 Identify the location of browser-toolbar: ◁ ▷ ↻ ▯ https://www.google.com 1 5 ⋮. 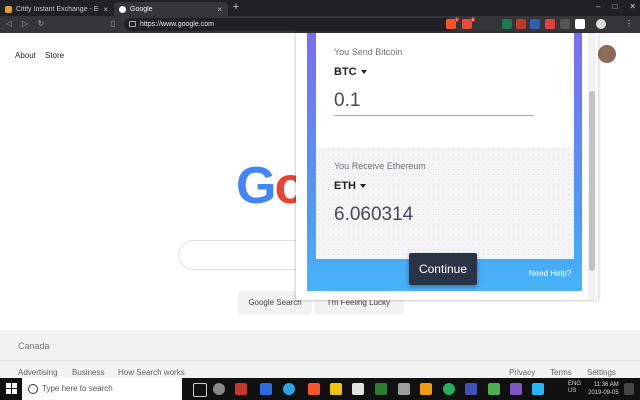
(320, 24).